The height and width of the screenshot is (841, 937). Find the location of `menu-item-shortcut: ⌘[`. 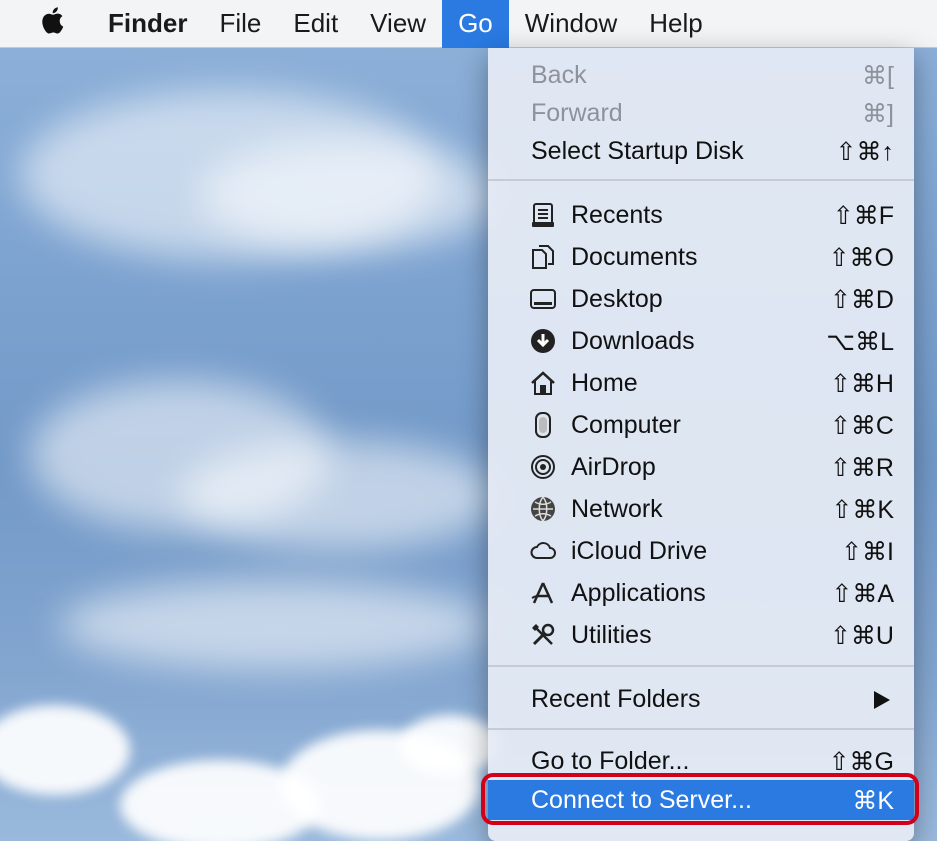

menu-item-shortcut: ⌘[ is located at coordinates (878, 76).